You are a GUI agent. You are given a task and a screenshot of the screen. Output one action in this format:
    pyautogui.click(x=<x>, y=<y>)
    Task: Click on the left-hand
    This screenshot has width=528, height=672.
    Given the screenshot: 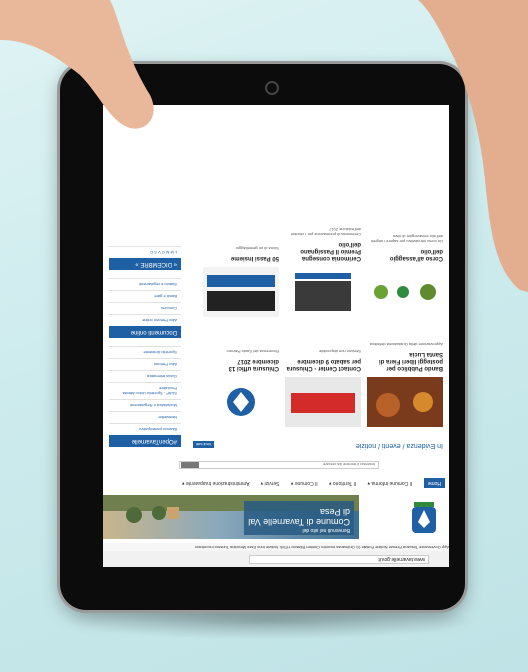 What is the action you would take?
    pyautogui.click(x=77, y=64)
    